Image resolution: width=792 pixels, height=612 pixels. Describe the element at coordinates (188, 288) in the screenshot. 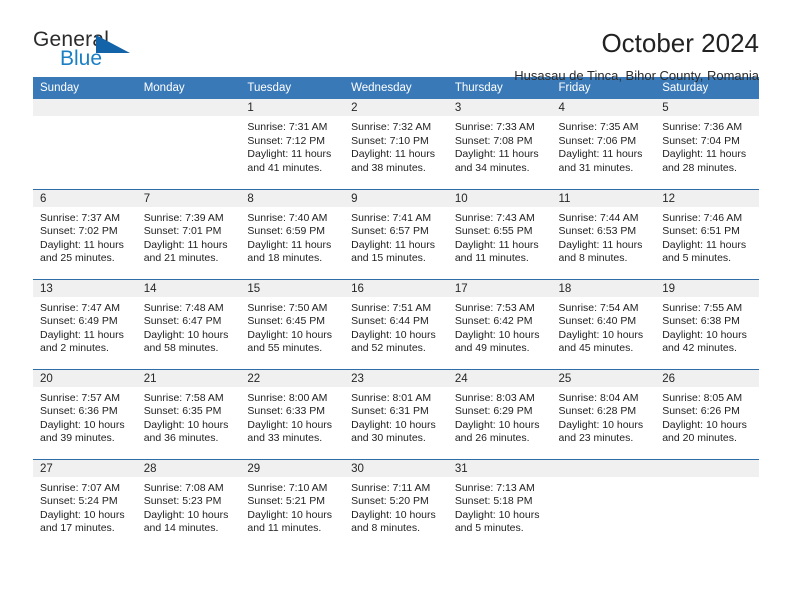

I see `day-number: 14` at that location.